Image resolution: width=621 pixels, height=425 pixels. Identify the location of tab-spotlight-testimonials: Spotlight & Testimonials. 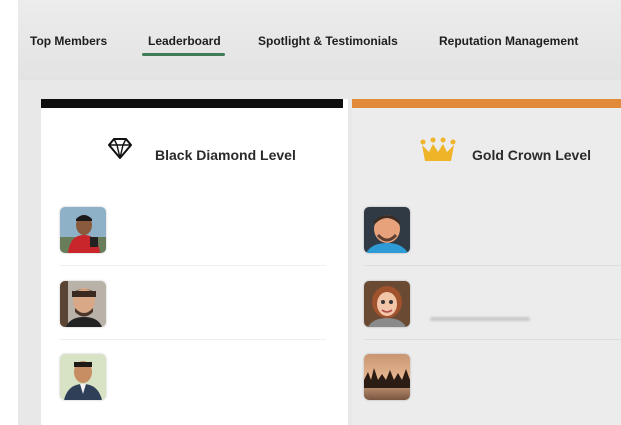
(328, 41).